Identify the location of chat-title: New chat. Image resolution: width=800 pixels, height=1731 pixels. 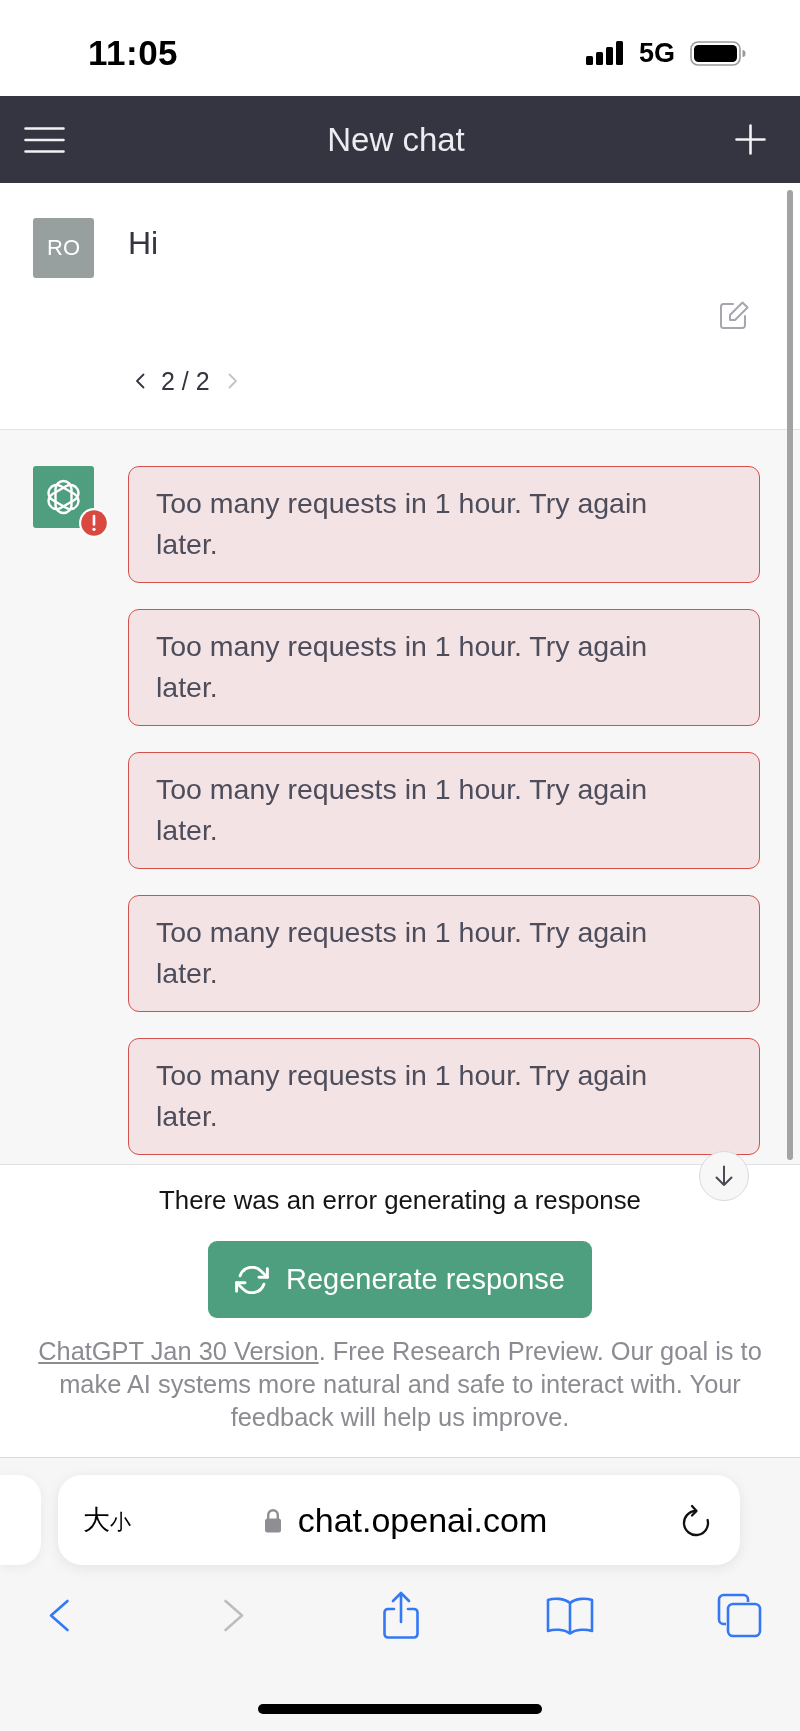
(396, 139).